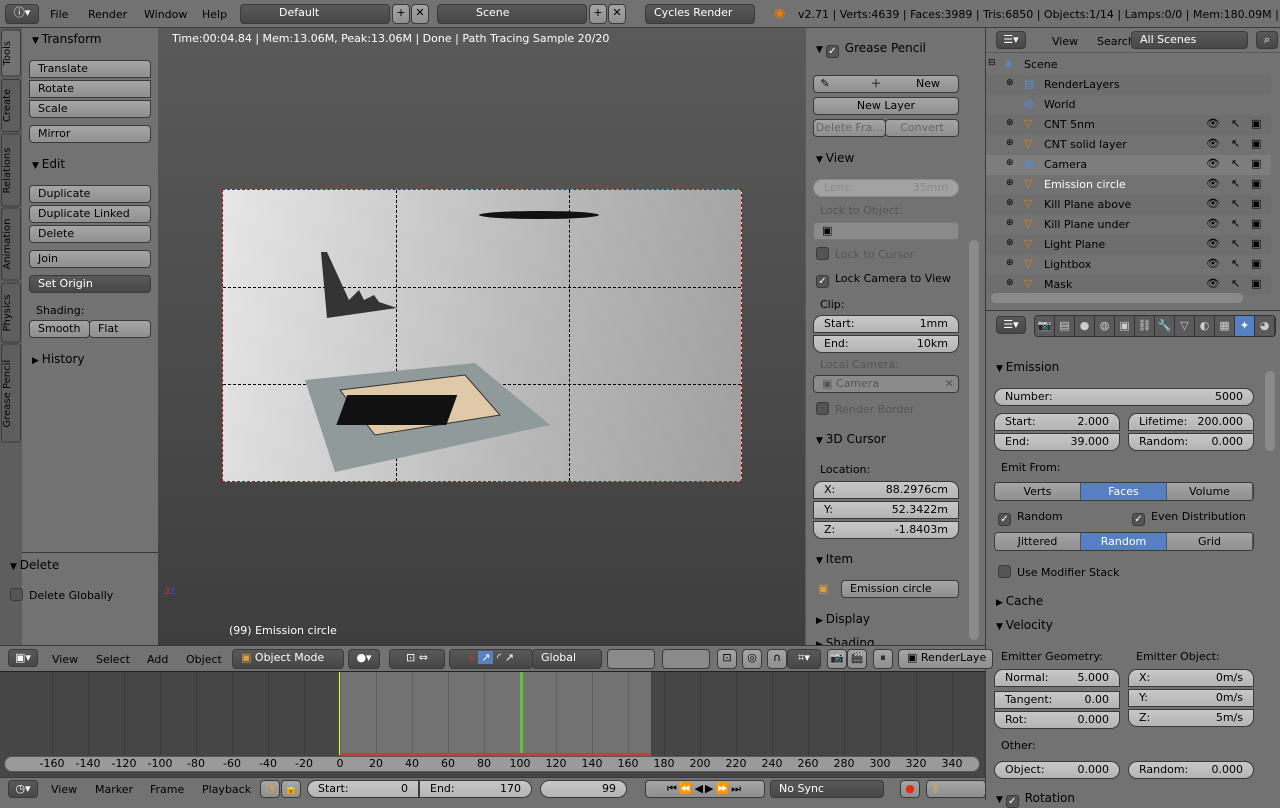  I want to click on outliner-item-name: Camera, so click(1065, 164).